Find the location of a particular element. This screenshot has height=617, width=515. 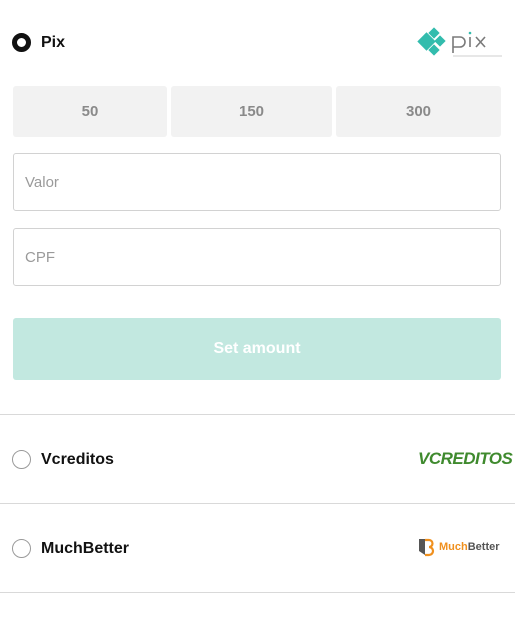

vcreditos-logo-icon: VCREDITOS is located at coordinates (465, 458).